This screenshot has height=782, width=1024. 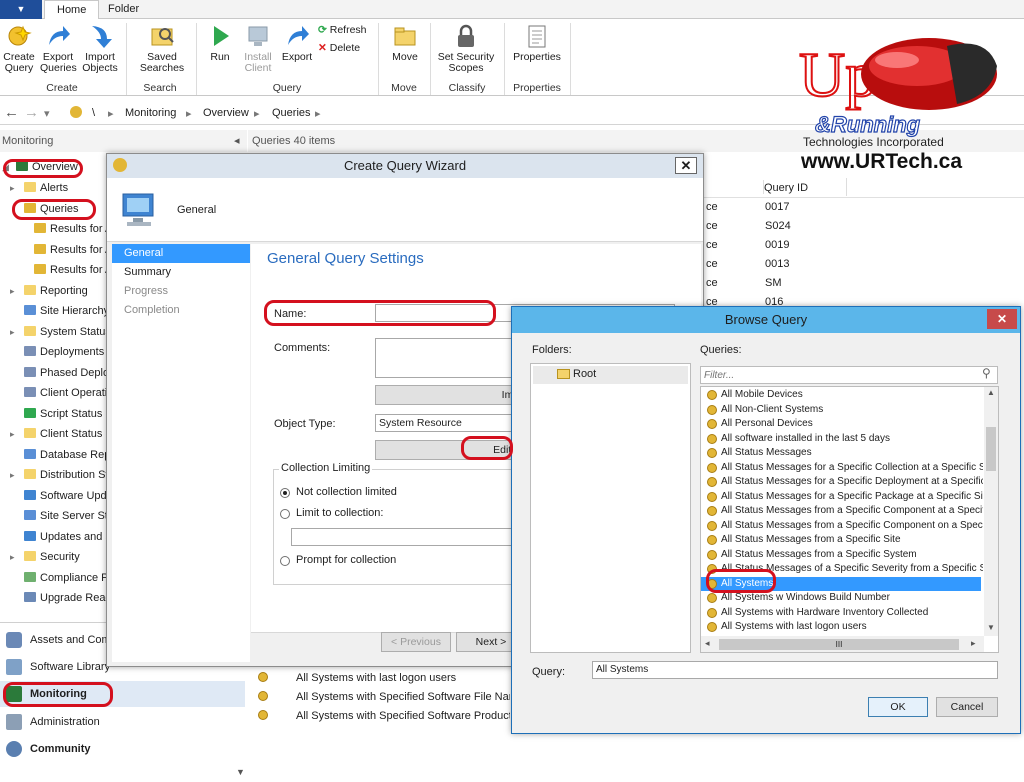 What do you see at coordinates (841, 598) in the screenshot?
I see `query-list-item: All Systems w Windows Build Number` at bounding box center [841, 598].